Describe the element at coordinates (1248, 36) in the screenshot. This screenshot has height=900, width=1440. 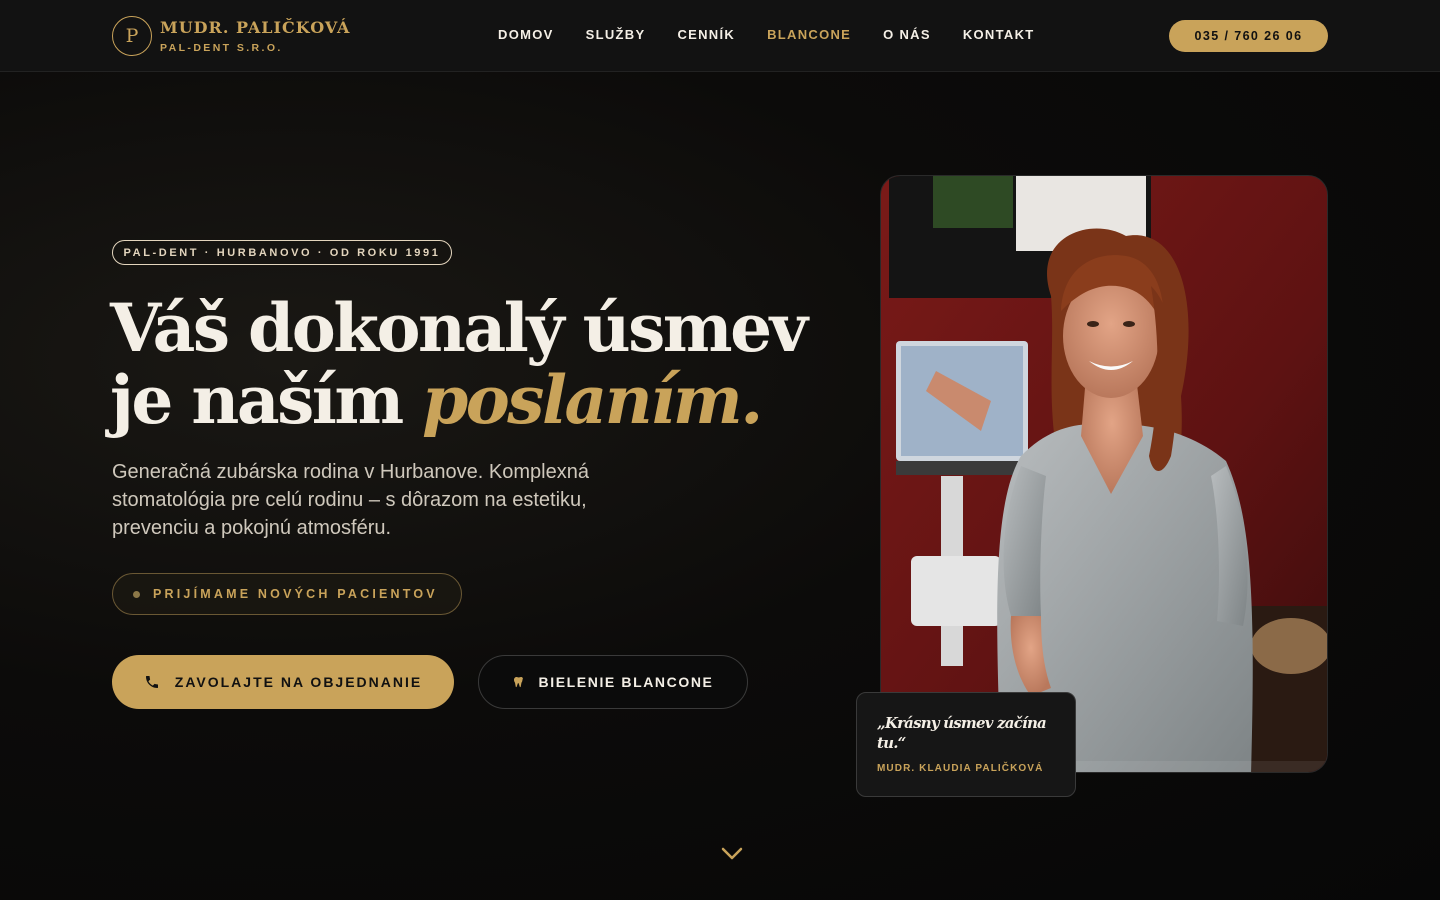
I see `phone-button: 035 / 760 26 06` at that location.